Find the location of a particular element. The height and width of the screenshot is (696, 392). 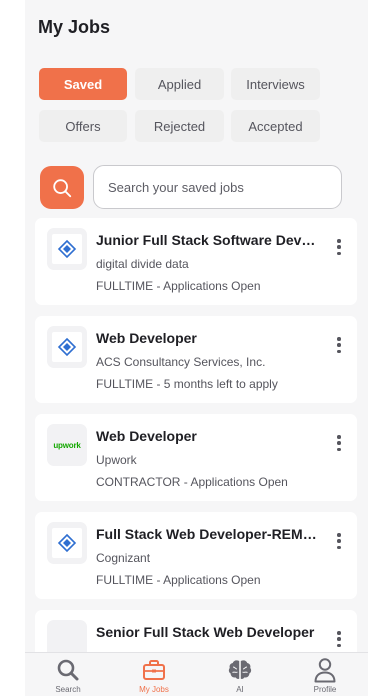

filter-chip-label: Rejected is located at coordinates (179, 126).